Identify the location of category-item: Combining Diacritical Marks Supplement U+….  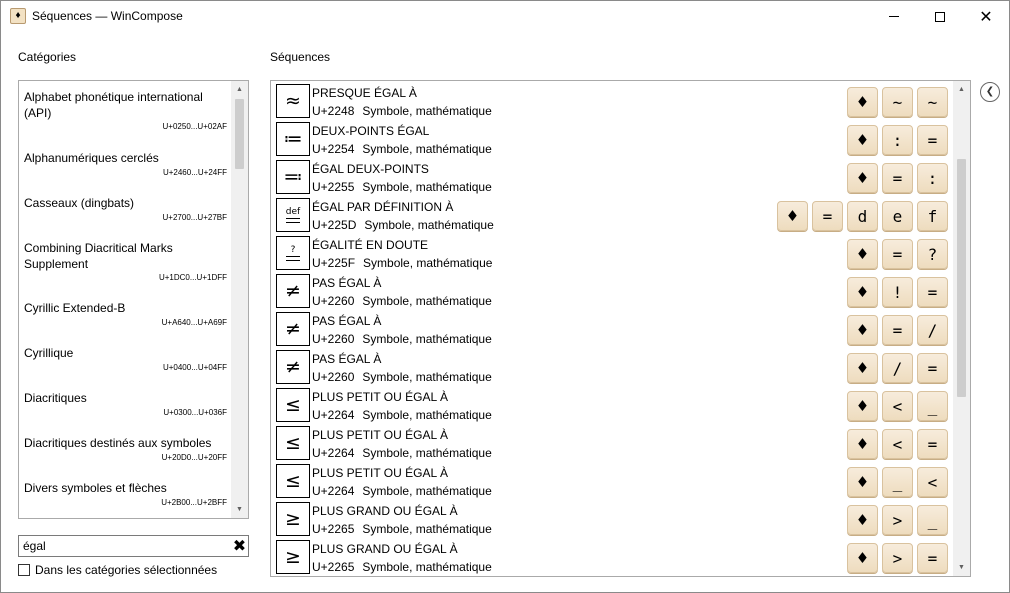
(126, 261).